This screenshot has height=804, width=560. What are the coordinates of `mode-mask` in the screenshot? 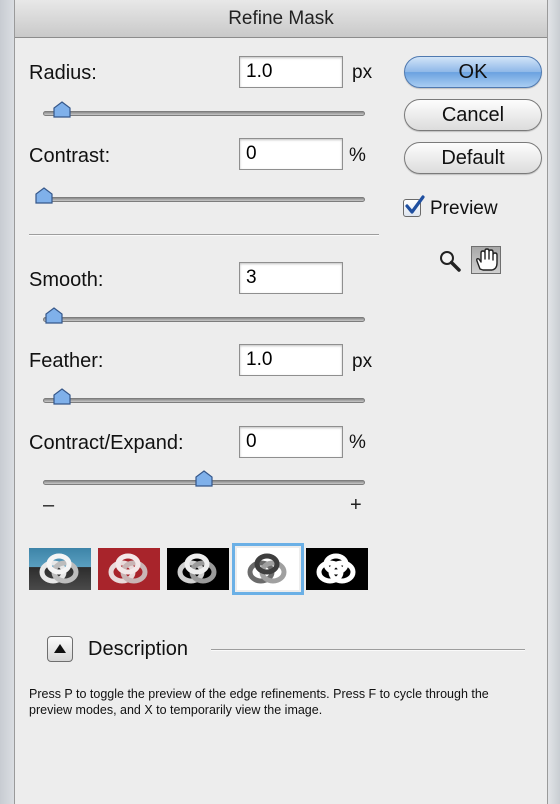 It's located at (337, 569).